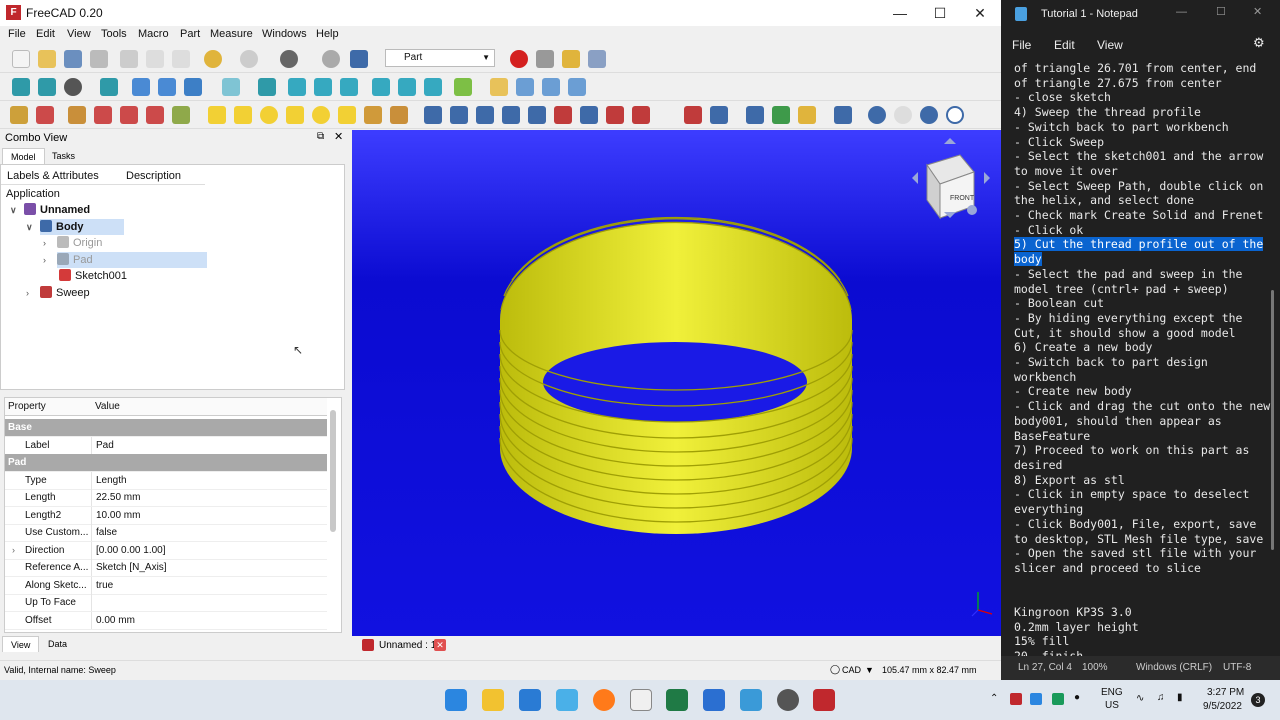 The width and height of the screenshot is (1280, 720). I want to click on fit-selection-icon, so click(47, 87).